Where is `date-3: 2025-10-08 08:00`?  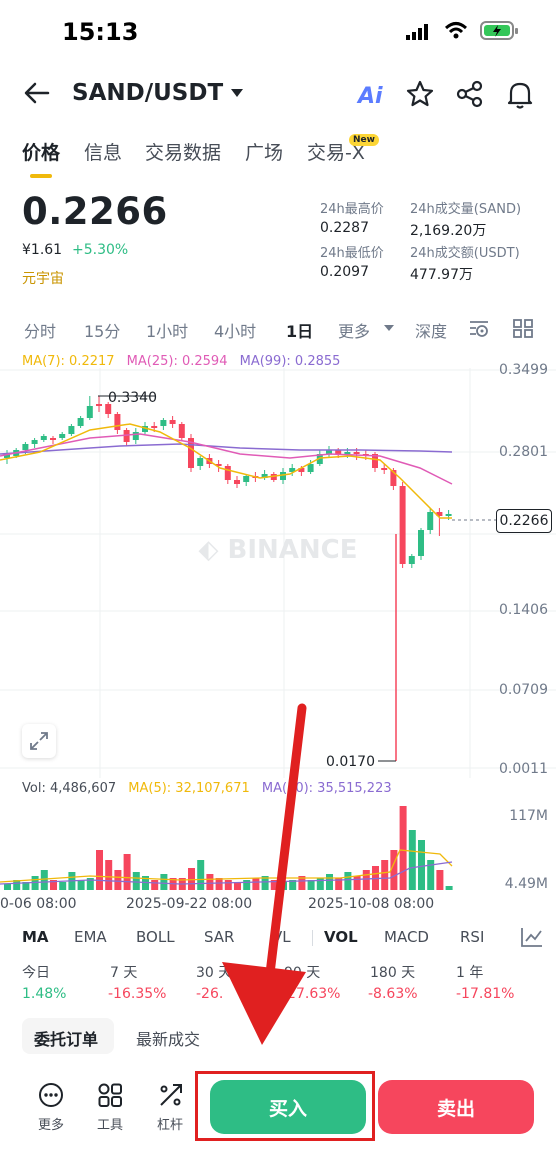 date-3: 2025-10-08 08:00 is located at coordinates (371, 904).